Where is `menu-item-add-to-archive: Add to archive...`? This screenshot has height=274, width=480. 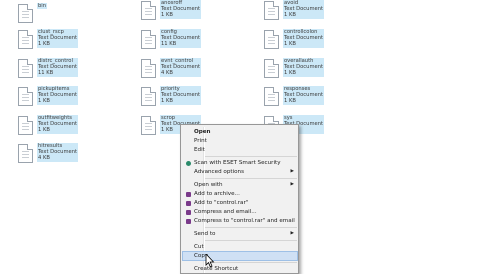
menu-item-add-to-archive: Add to archive... is located at coordinates (240, 194).